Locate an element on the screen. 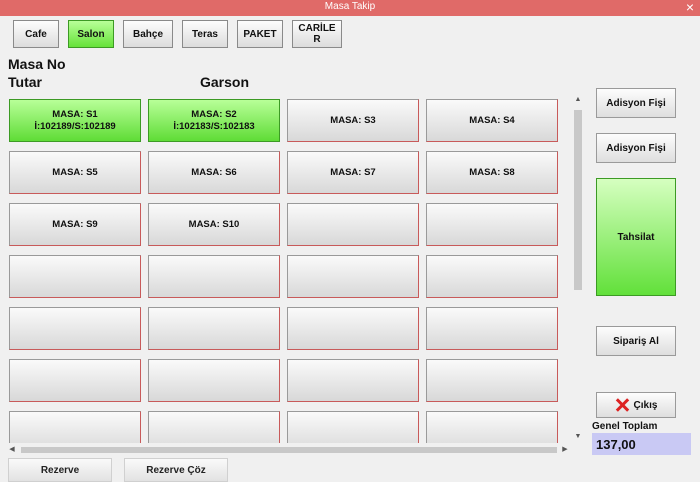  table-name: MASA: S9 is located at coordinates (75, 224).